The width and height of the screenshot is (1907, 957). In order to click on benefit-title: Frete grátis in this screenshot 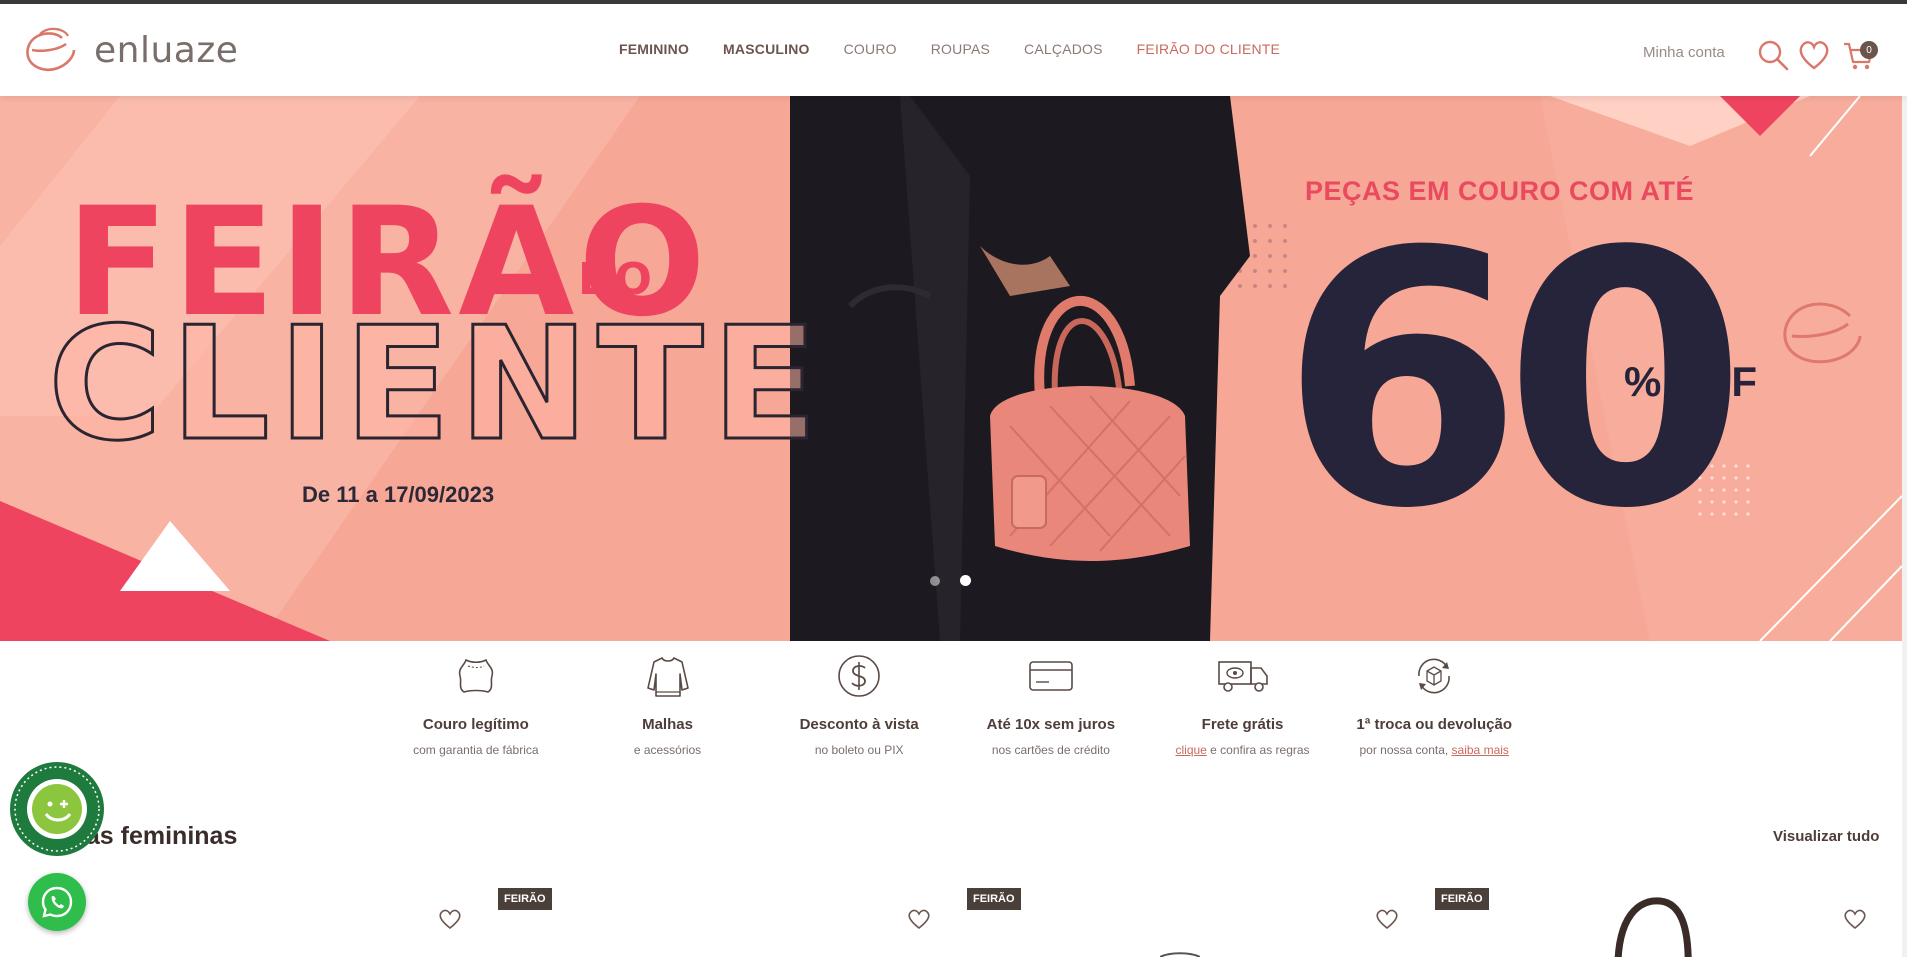, I will do `click(1242, 724)`.